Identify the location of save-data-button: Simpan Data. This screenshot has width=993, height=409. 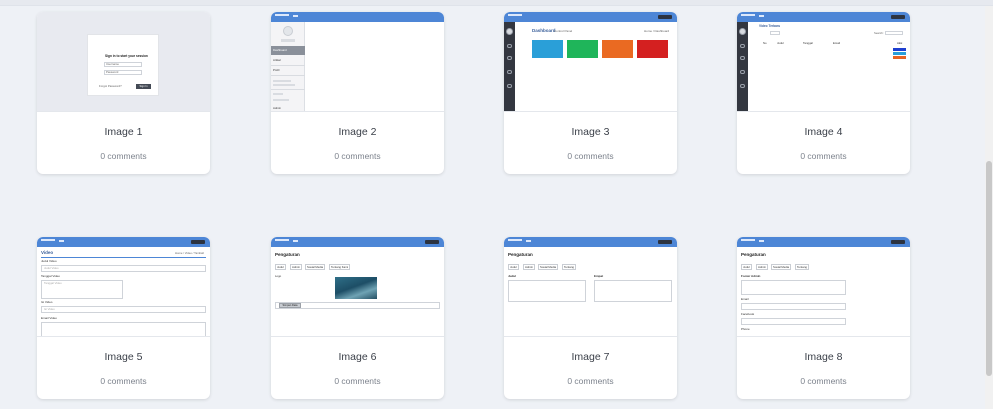
(290, 305).